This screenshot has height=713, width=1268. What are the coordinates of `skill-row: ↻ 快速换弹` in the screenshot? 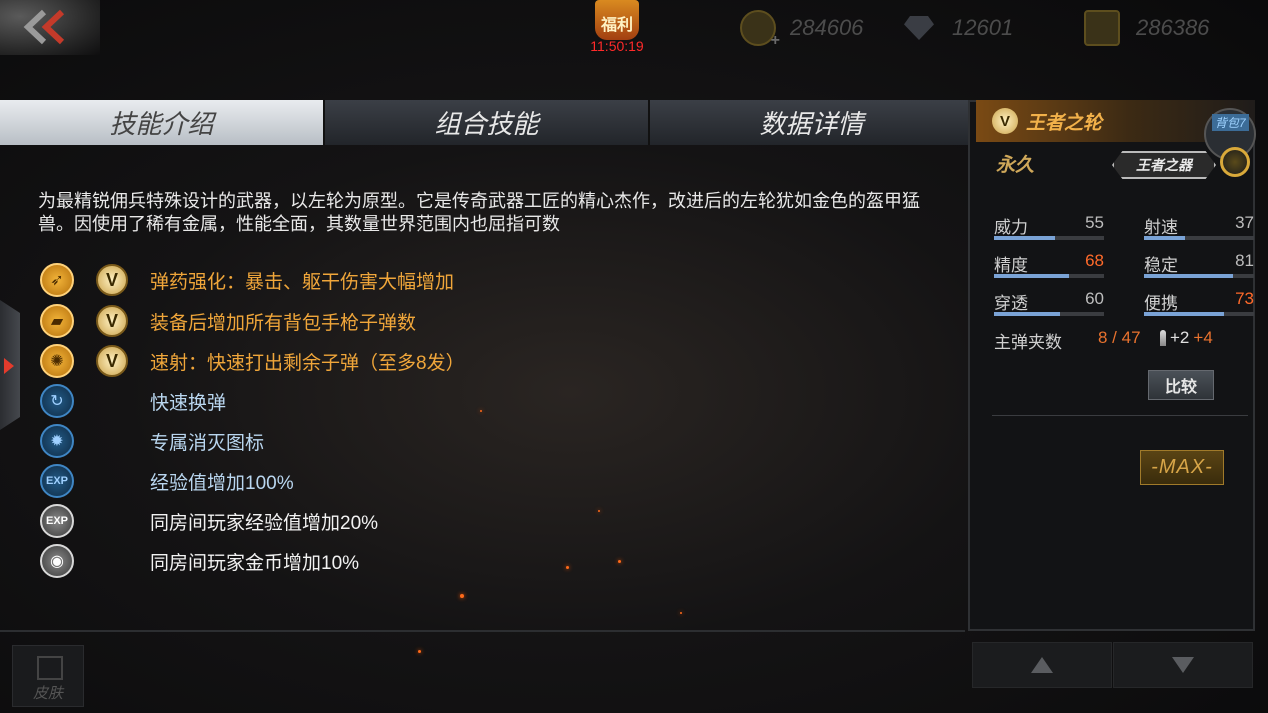 It's located at (133, 401).